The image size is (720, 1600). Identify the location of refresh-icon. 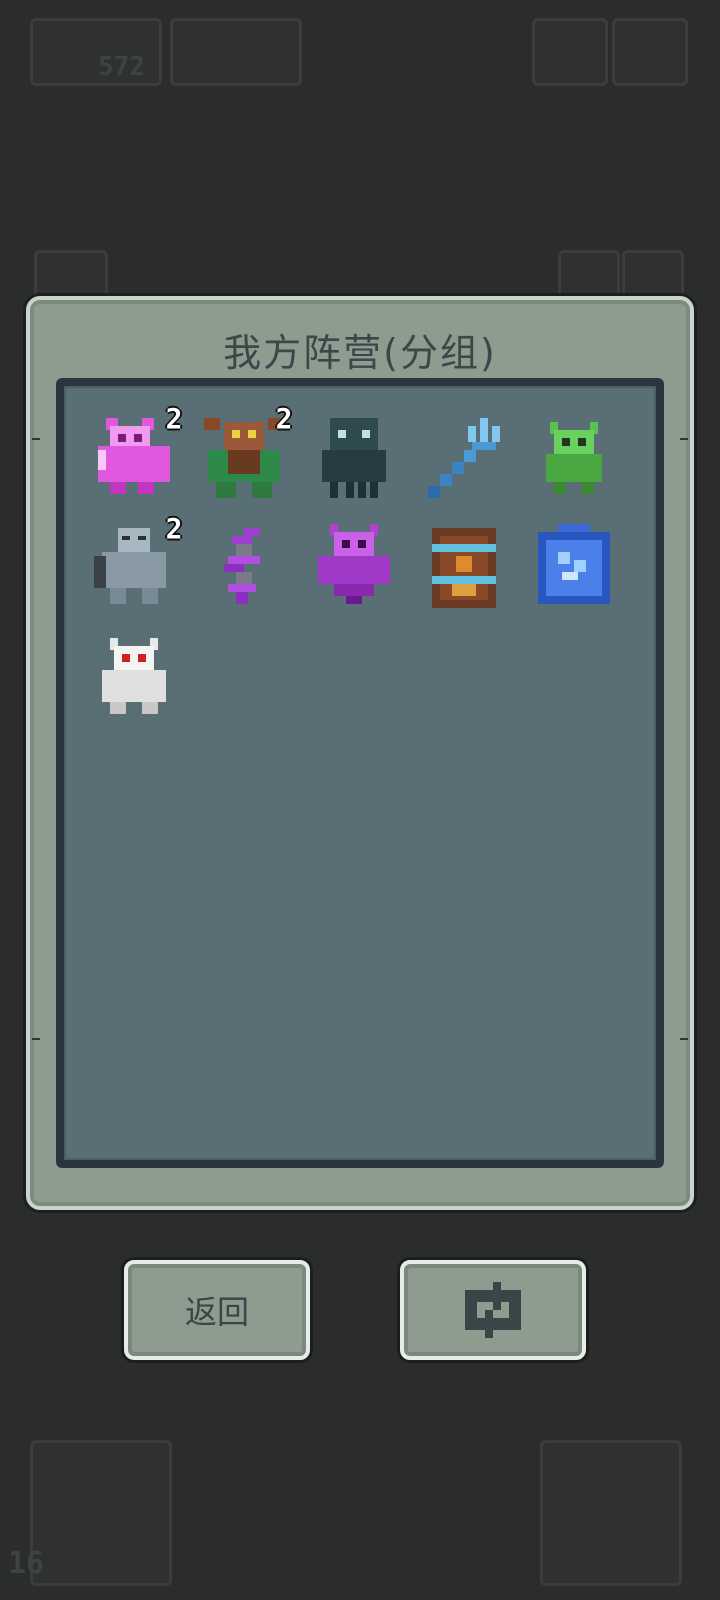
(493, 1310).